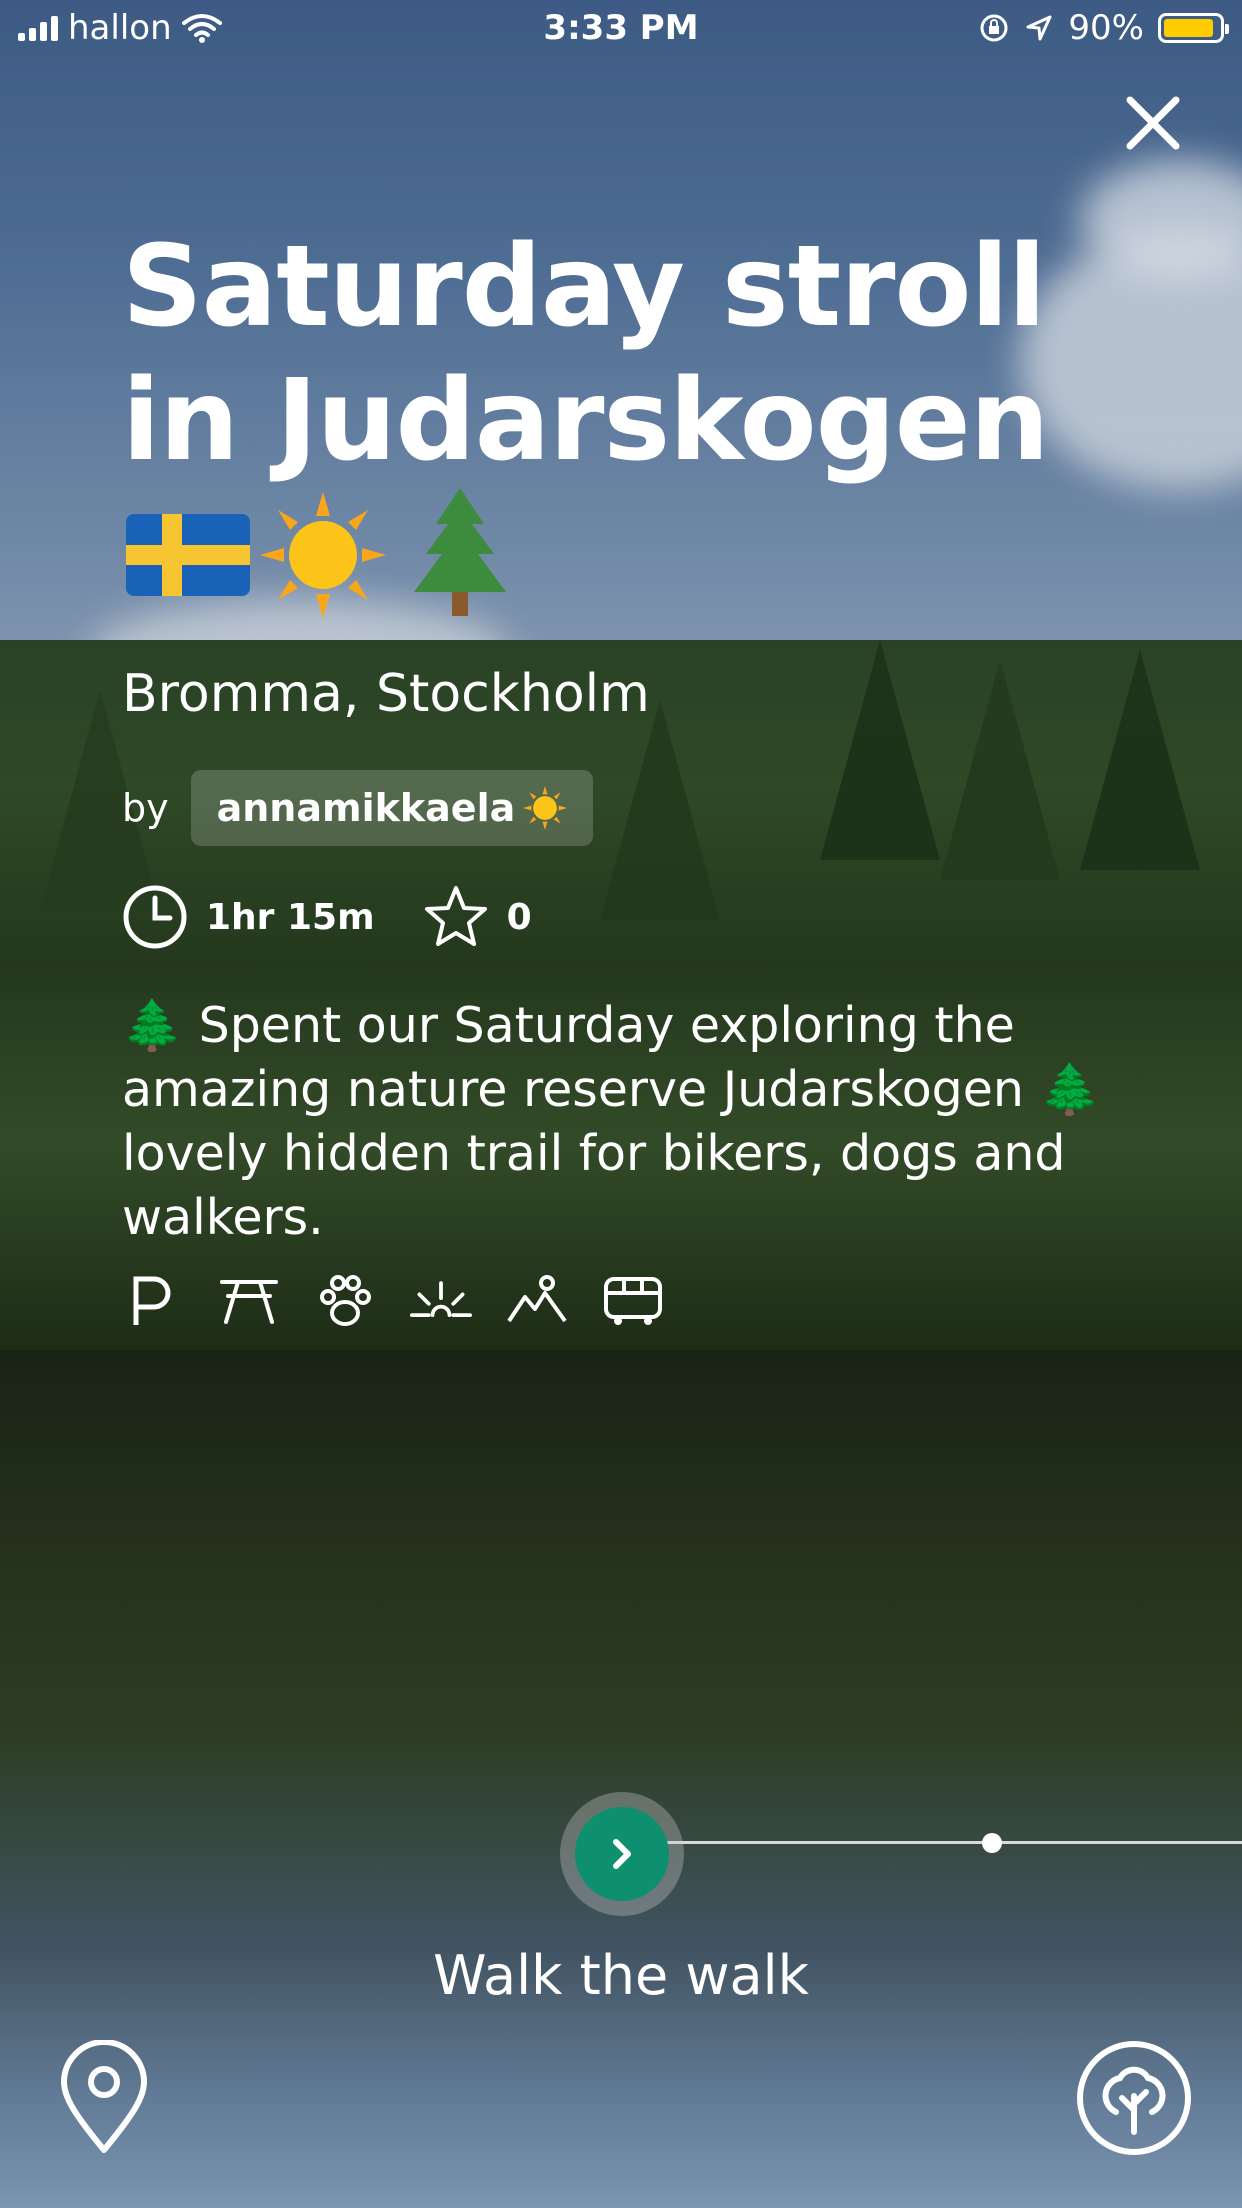  I want to click on evergreen-tree-icon, so click(460, 552).